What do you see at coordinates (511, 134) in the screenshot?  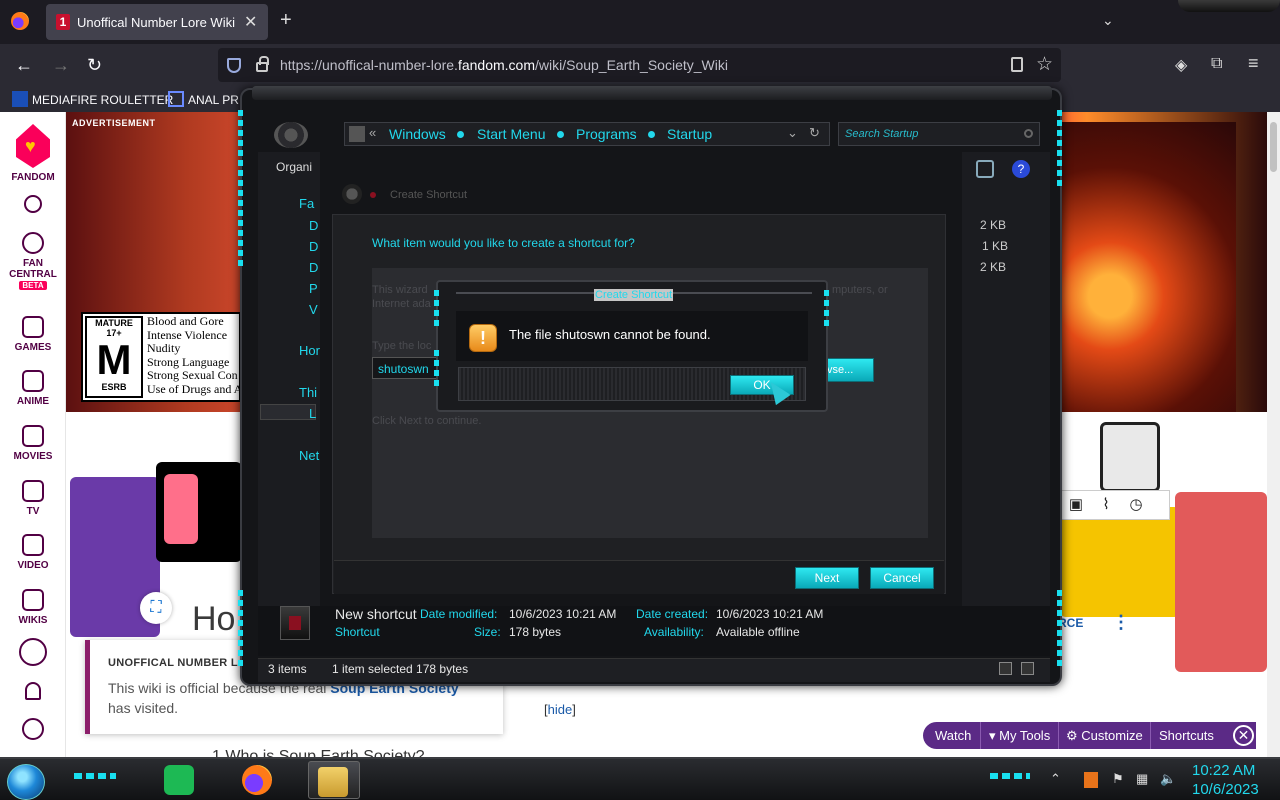 I see `breadcrumb-start-menu: Start Menu` at bounding box center [511, 134].